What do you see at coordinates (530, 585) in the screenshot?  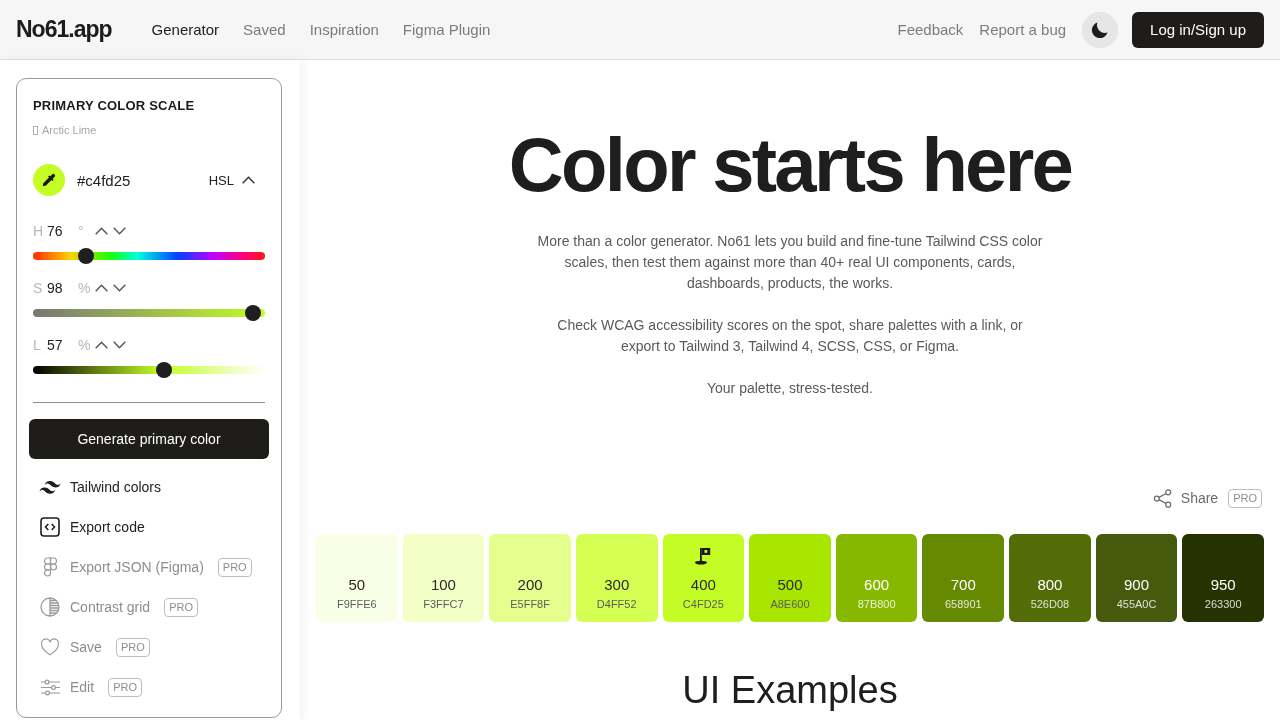 I see `swatch-shade-label: 200` at bounding box center [530, 585].